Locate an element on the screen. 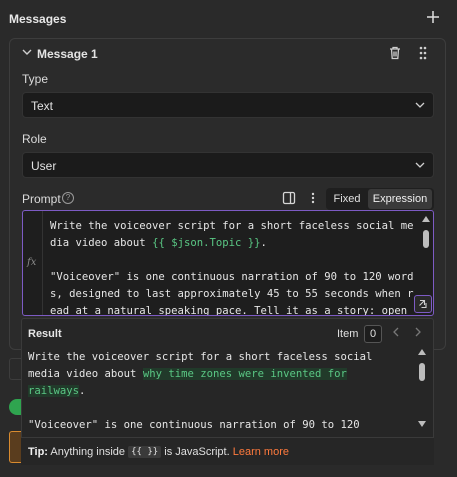 The height and width of the screenshot is (477, 457). type-value: Text is located at coordinates (42, 106).